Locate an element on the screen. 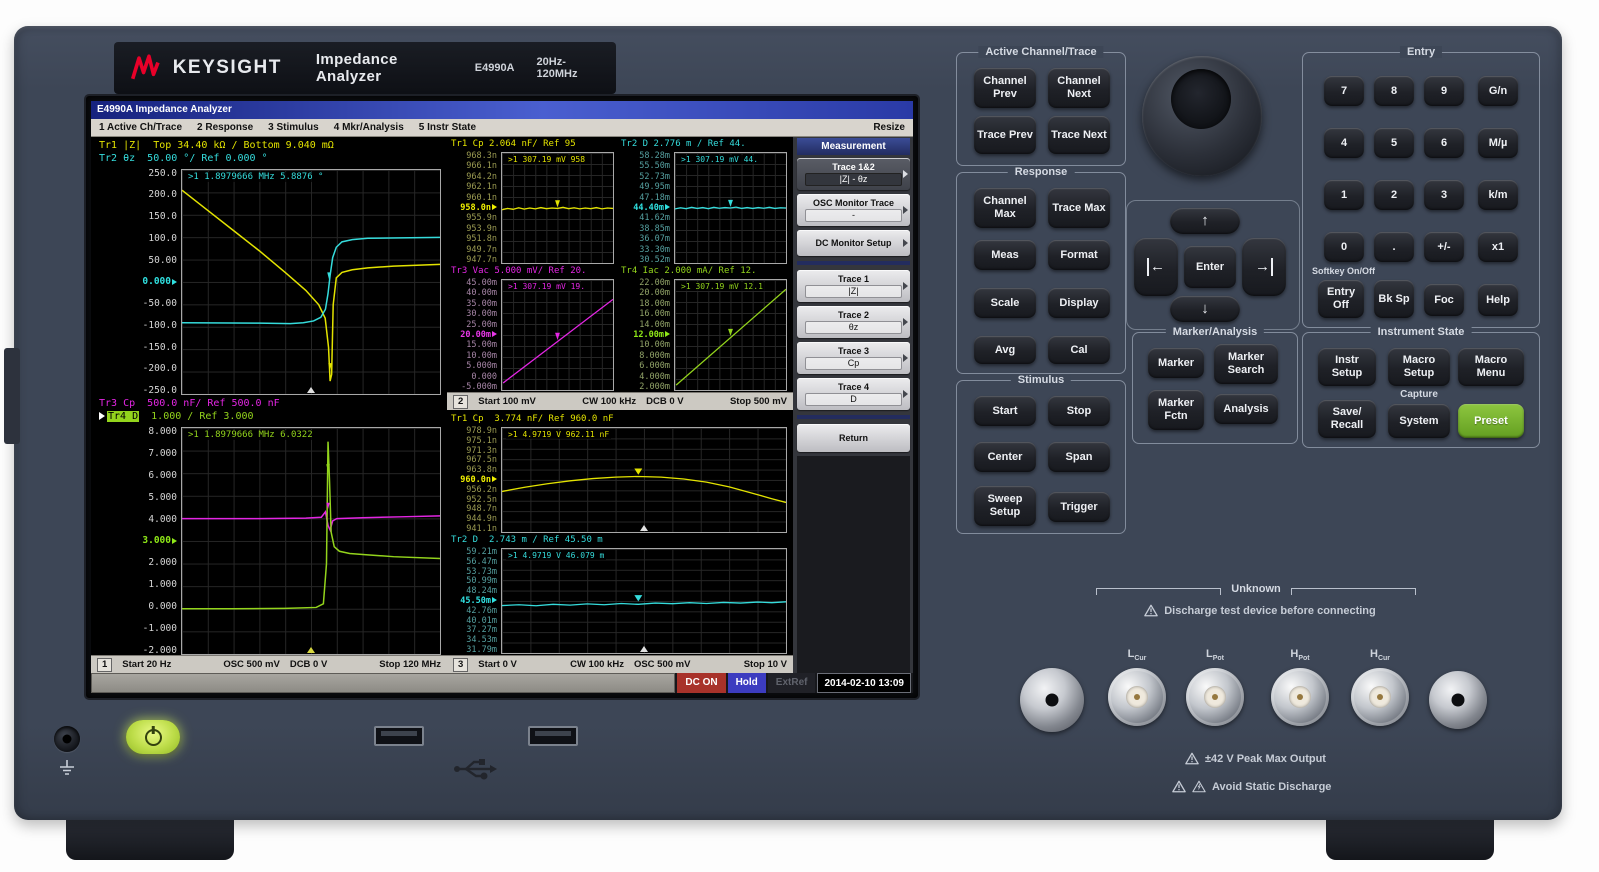 The width and height of the screenshot is (1599, 872). menu-mkr-analysis: 4 Mkr/Analysis is located at coordinates (369, 127).